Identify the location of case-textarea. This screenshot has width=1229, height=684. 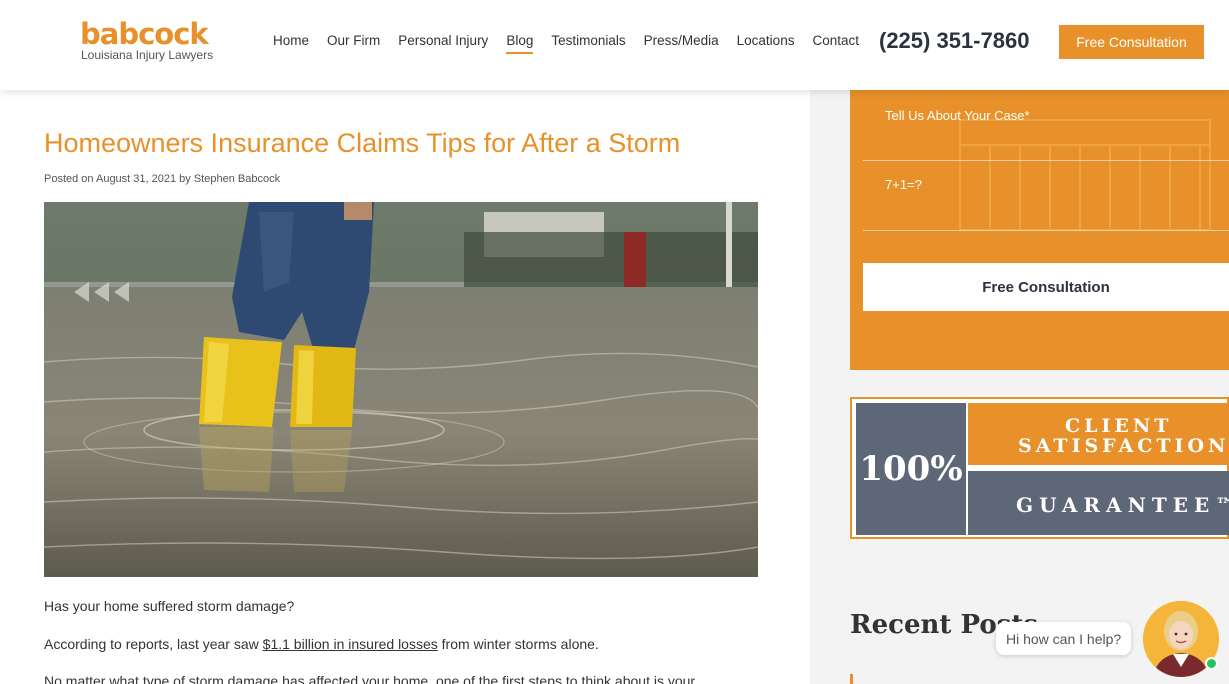
(1046, 160).